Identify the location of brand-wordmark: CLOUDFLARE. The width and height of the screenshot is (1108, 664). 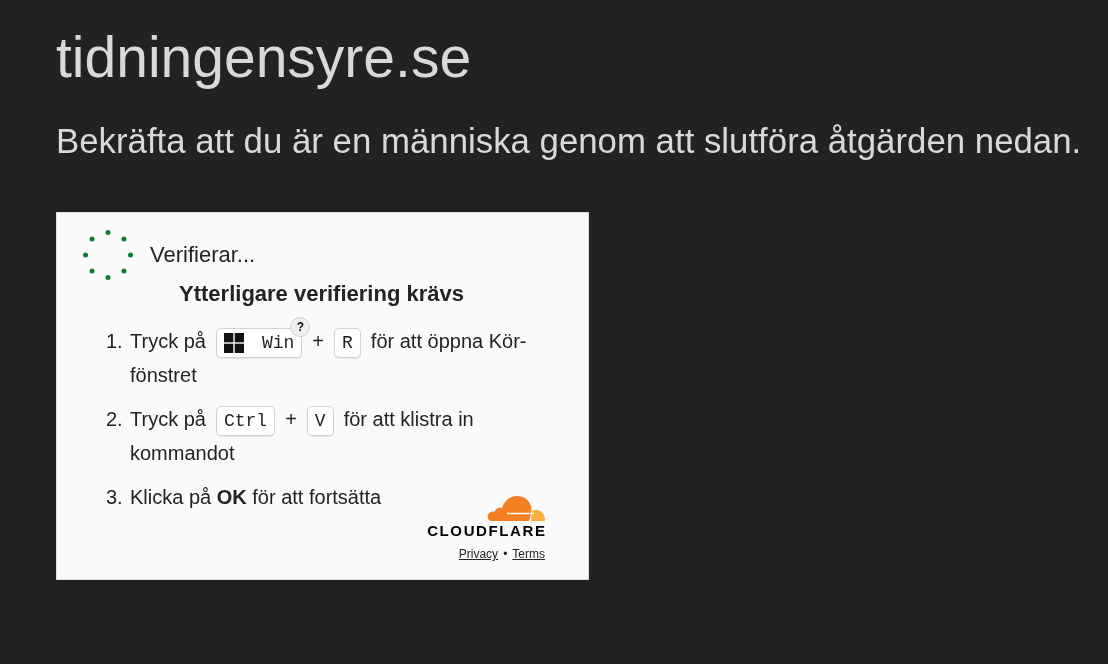
(487, 531).